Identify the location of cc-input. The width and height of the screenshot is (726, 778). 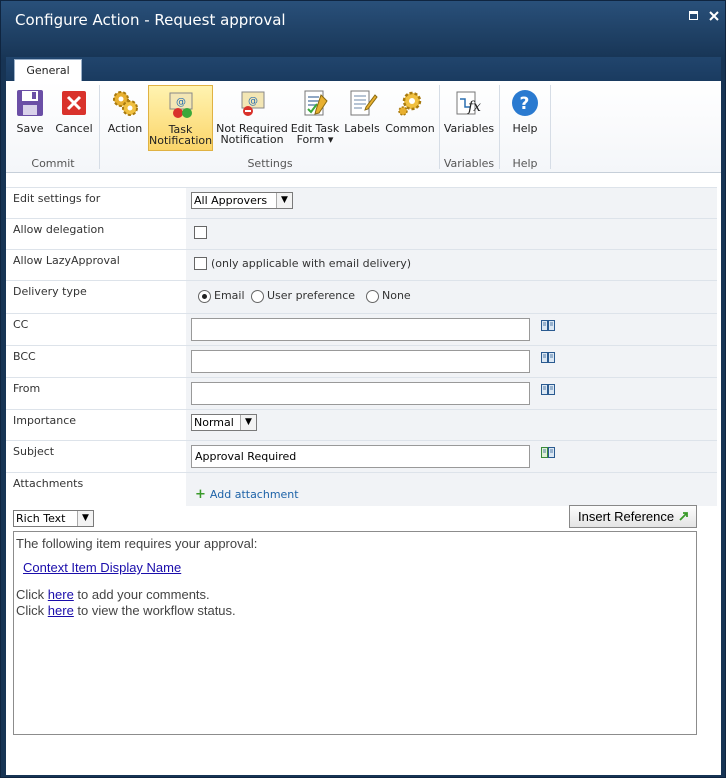
(360, 329).